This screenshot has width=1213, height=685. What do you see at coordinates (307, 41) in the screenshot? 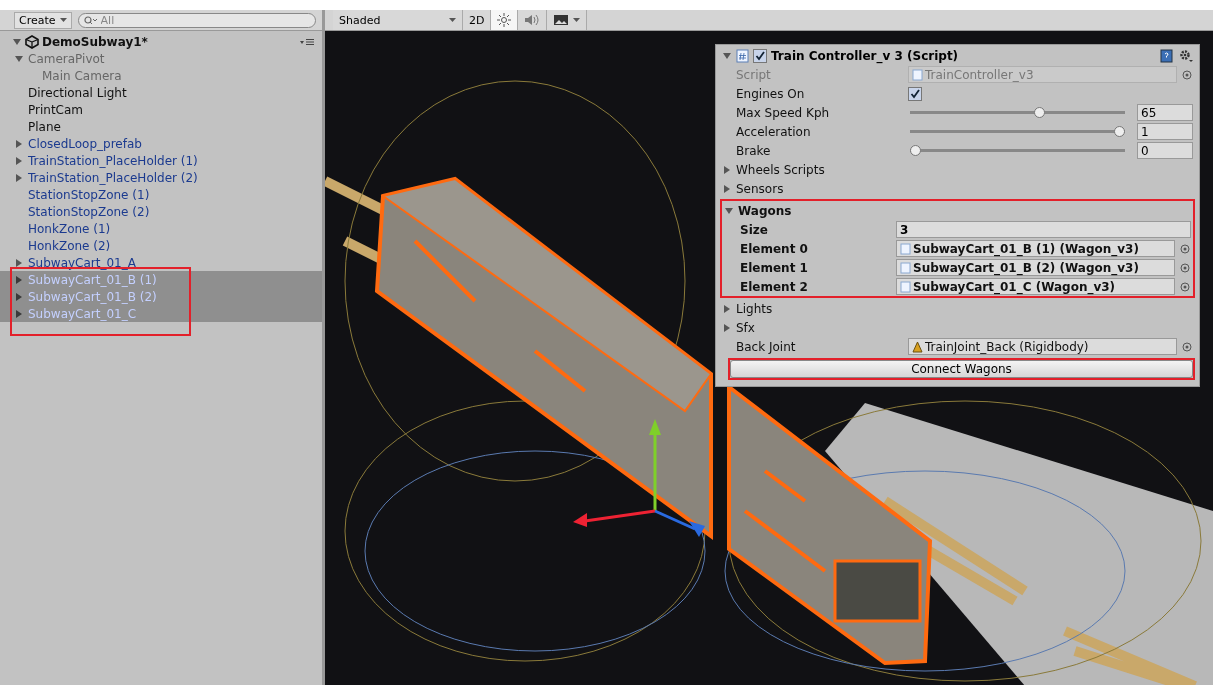
I see `menu-icon` at bounding box center [307, 41].